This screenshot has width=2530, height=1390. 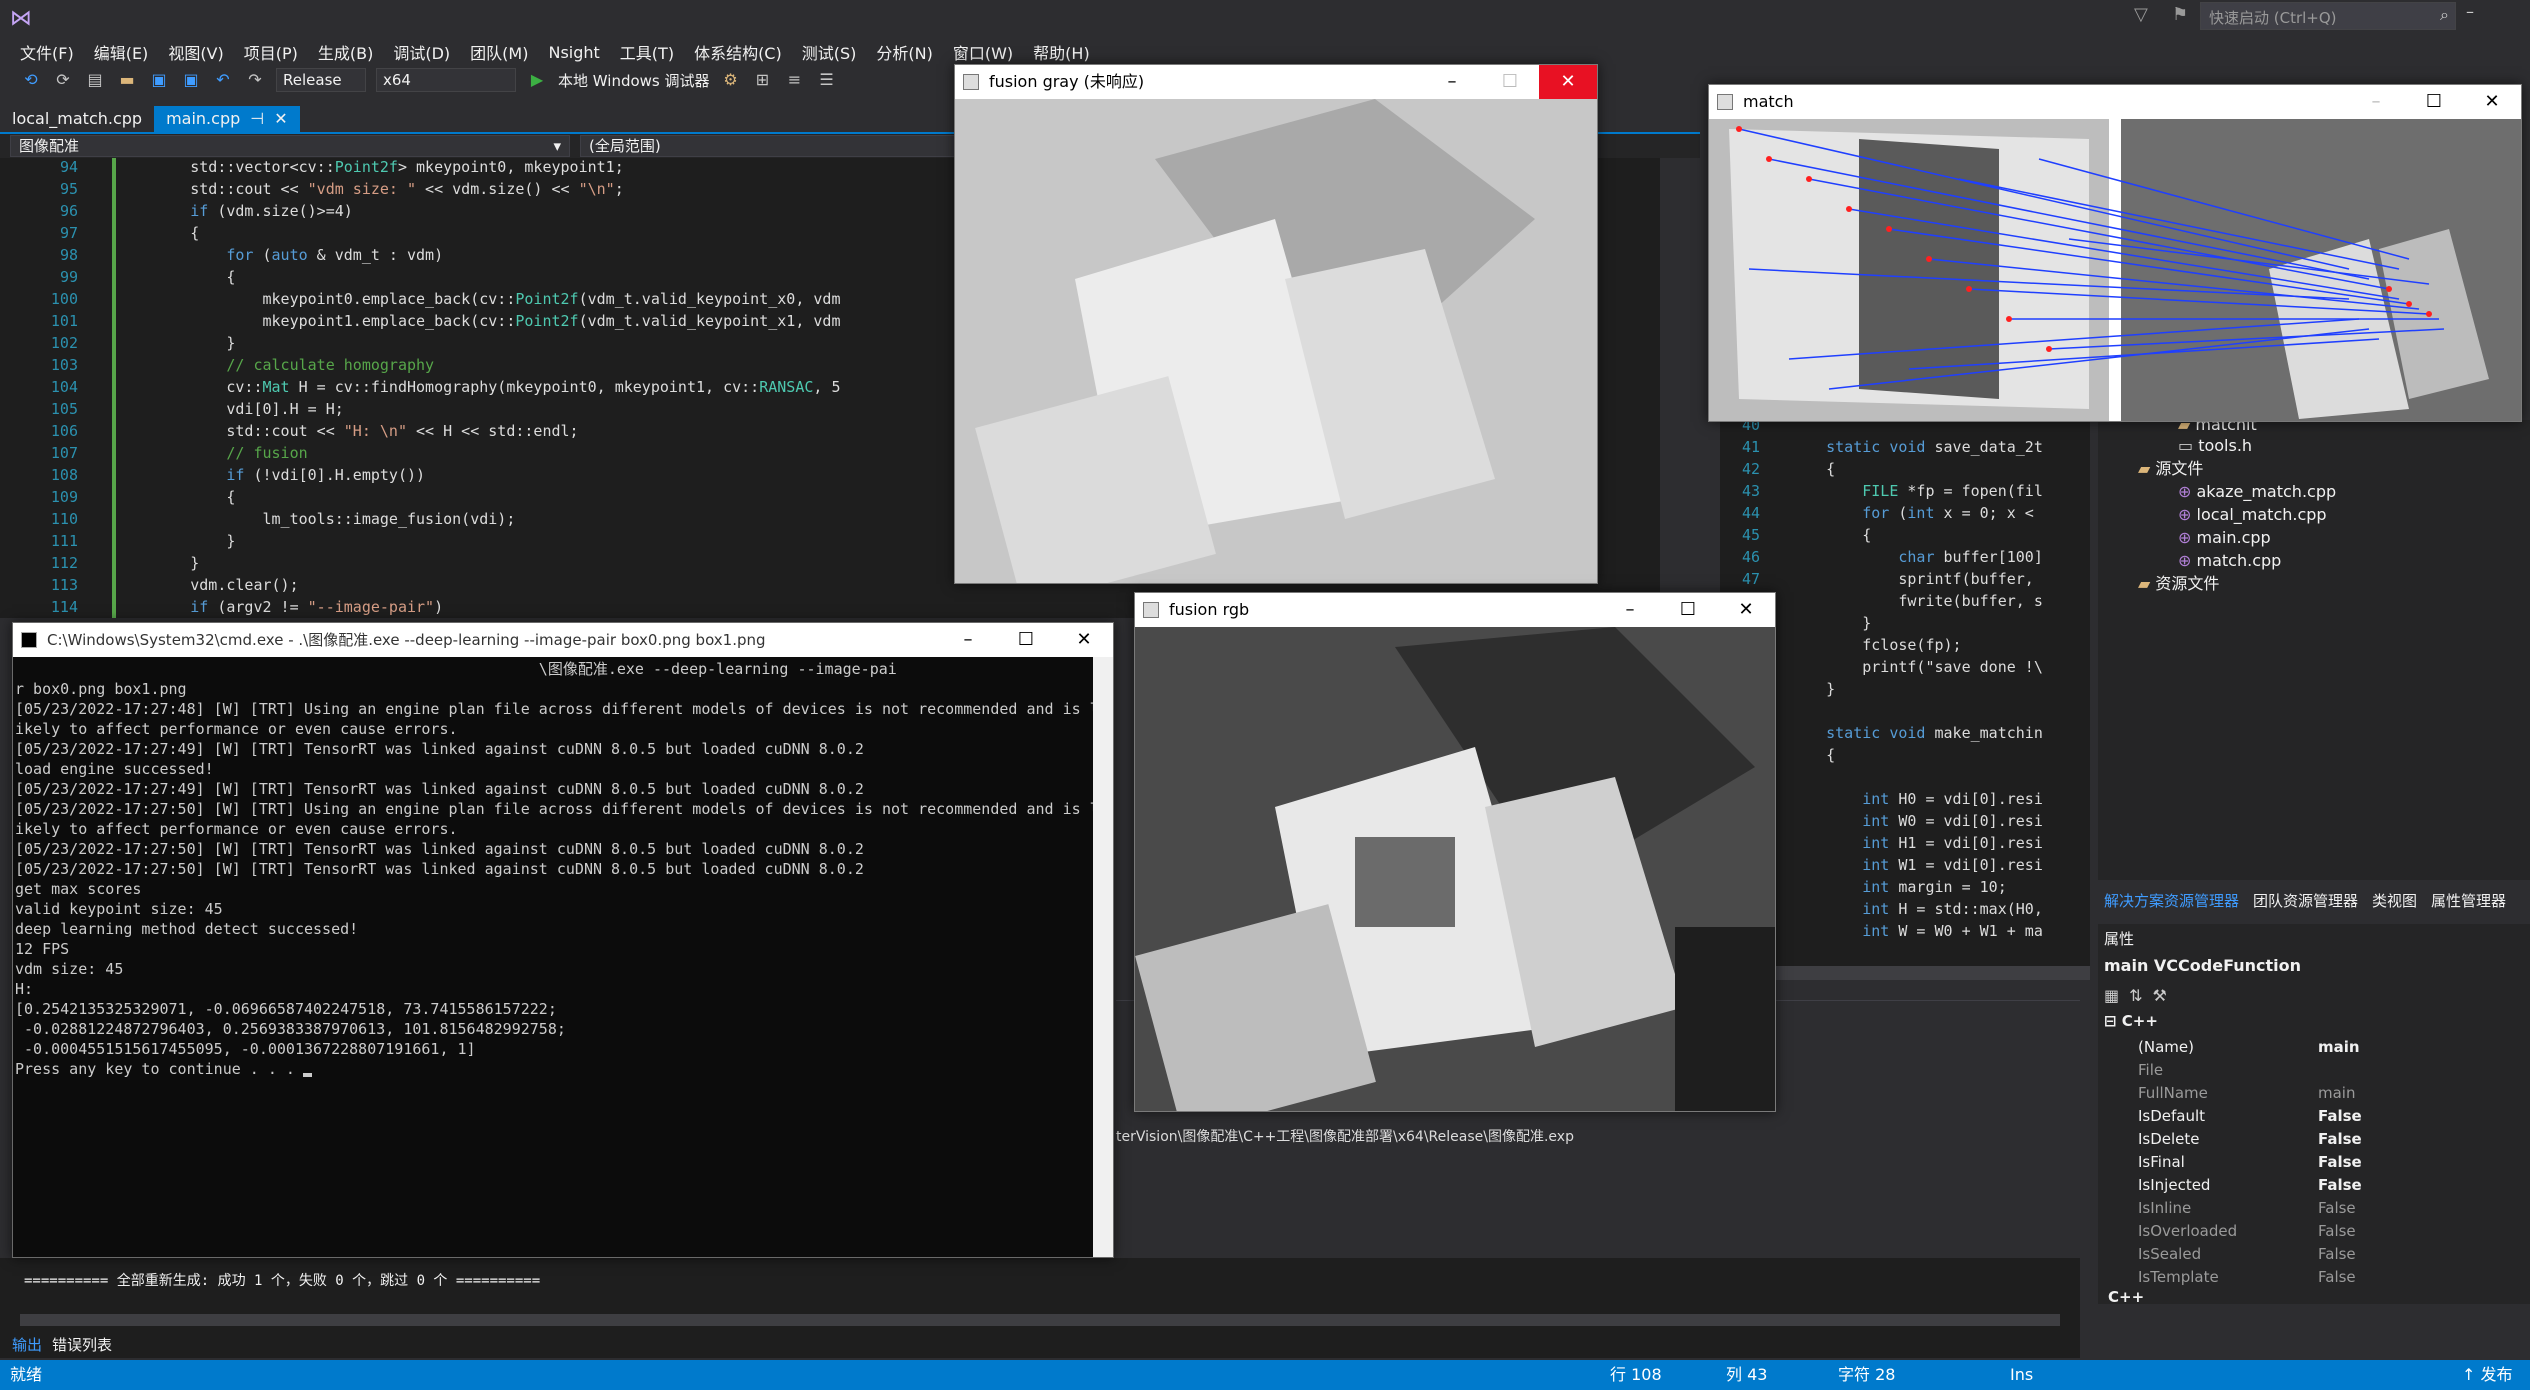 What do you see at coordinates (257, 119) in the screenshot?
I see `pin-icon: ⊣` at bounding box center [257, 119].